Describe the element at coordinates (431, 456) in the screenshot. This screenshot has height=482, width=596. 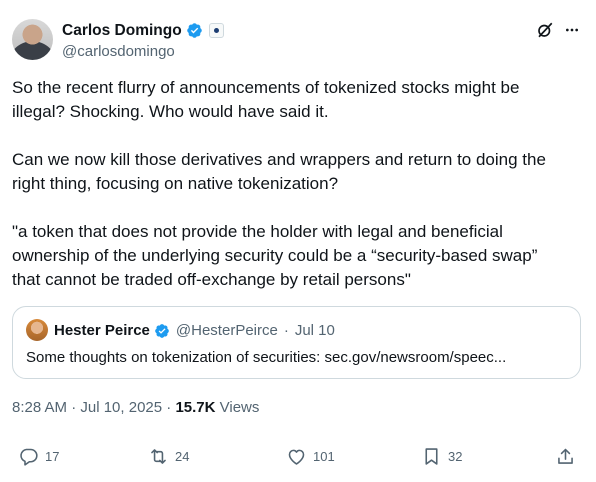
I see `bookmark-icon` at that location.